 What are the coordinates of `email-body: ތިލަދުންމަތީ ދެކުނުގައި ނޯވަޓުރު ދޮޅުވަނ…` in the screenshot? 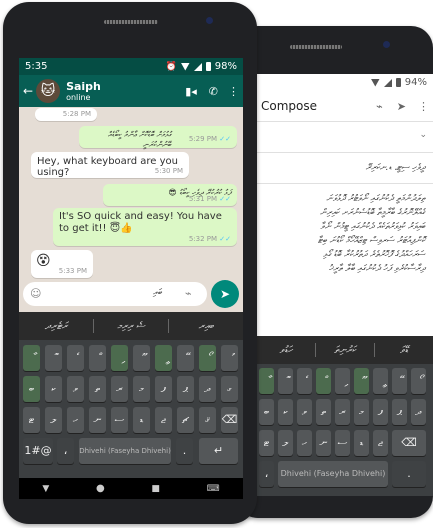 It's located at (345, 234).